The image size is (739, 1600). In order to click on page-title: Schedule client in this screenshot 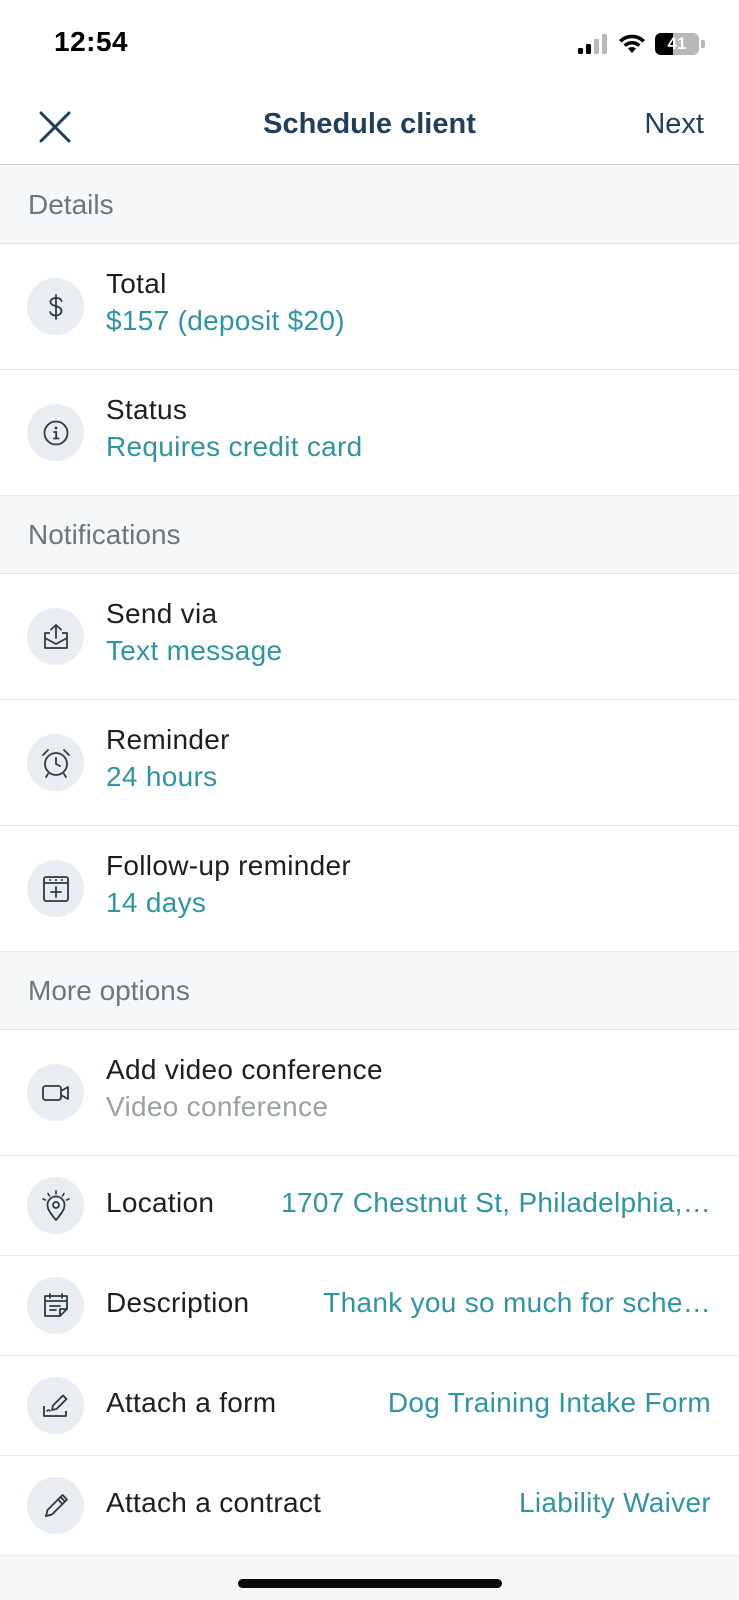, I will do `click(369, 124)`.